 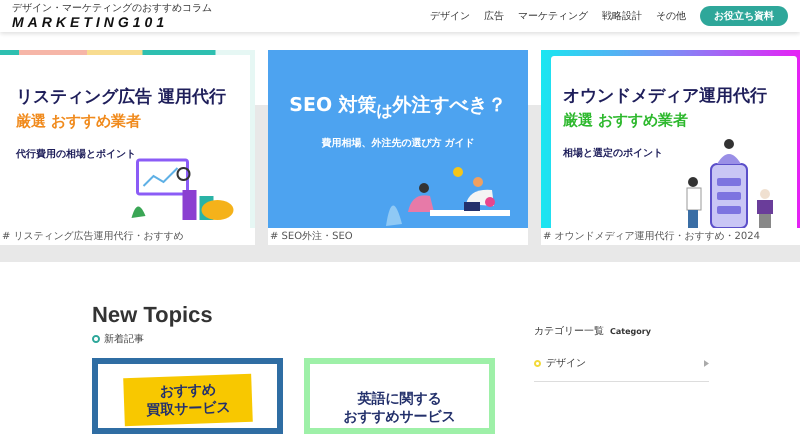 What do you see at coordinates (630, 331) in the screenshot?
I see `sidebar-heading-en: Category` at bounding box center [630, 331].